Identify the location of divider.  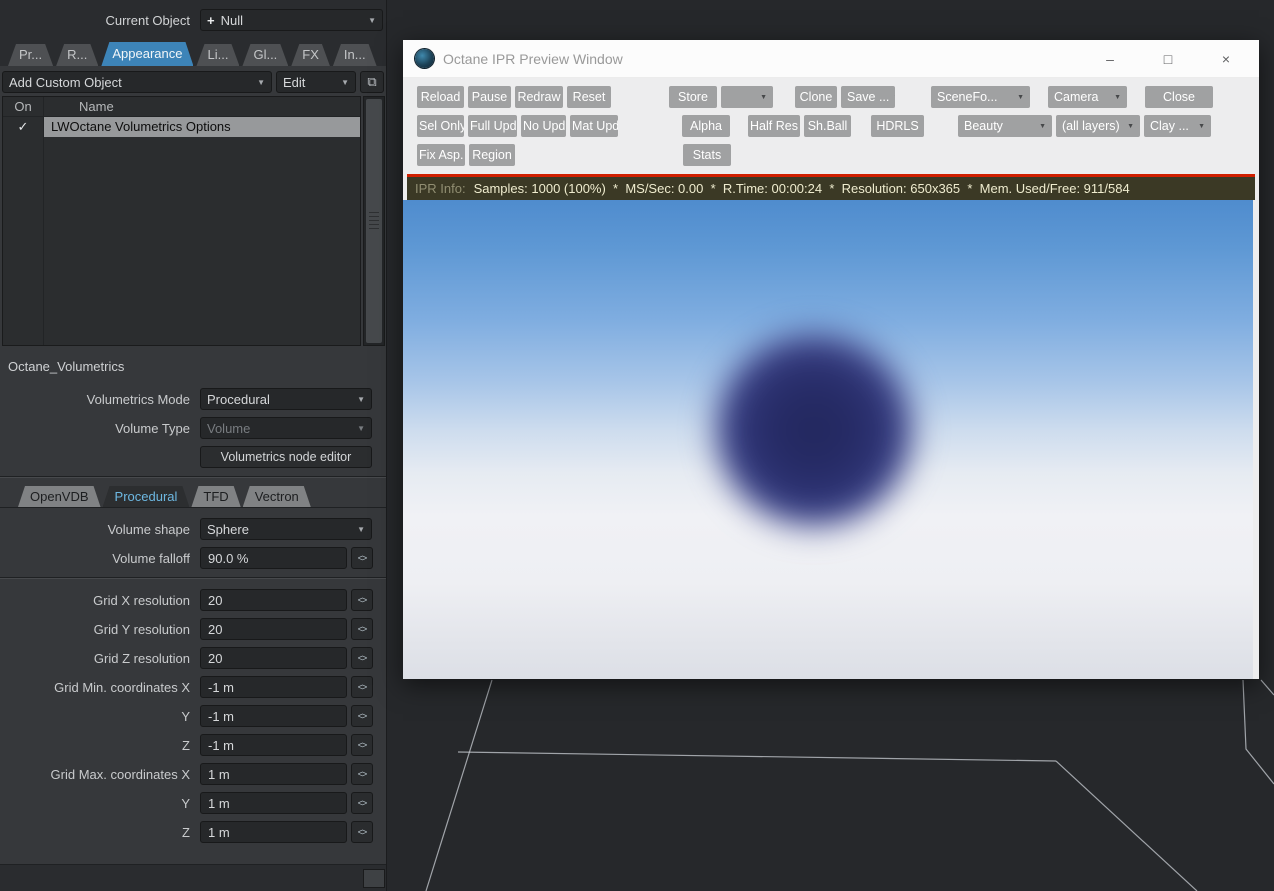
(193, 578).